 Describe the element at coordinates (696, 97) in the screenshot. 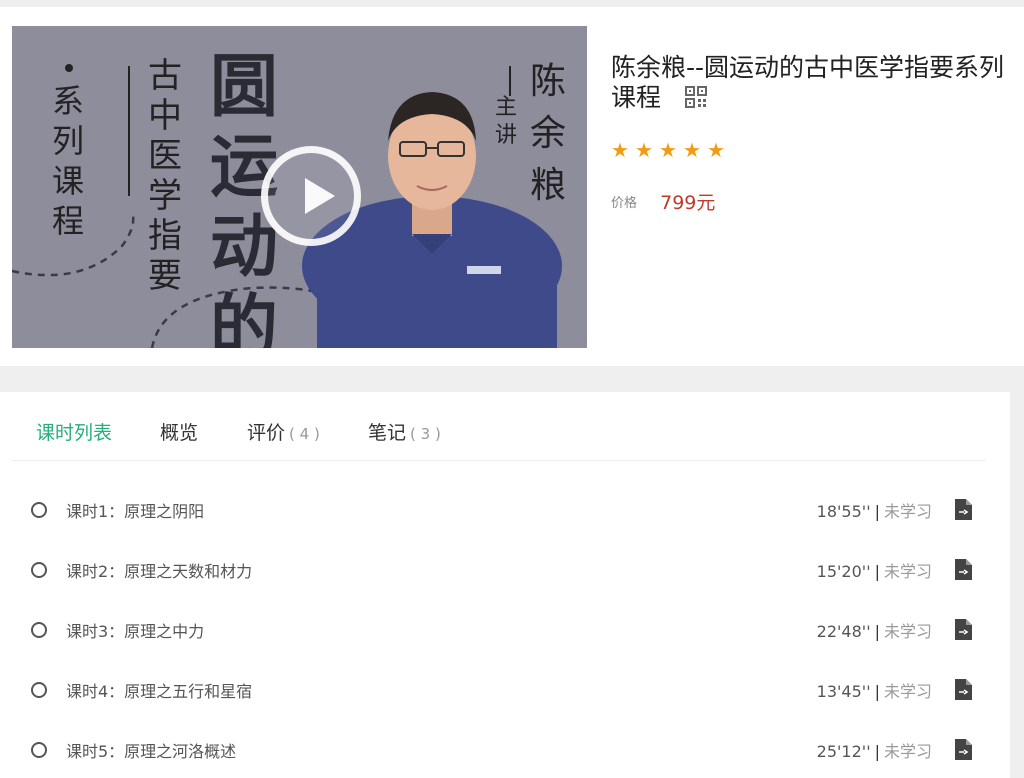

I see `qr-code-icon` at that location.